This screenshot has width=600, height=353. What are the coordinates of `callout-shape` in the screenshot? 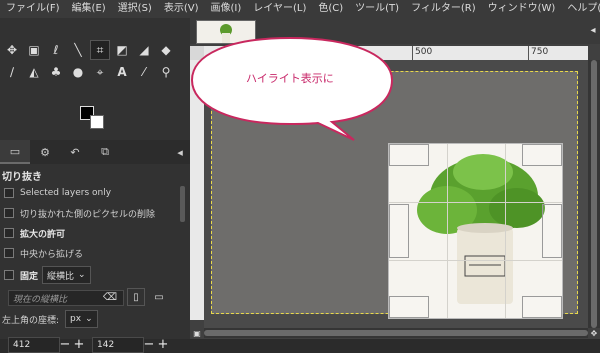 It's located at (292, 88).